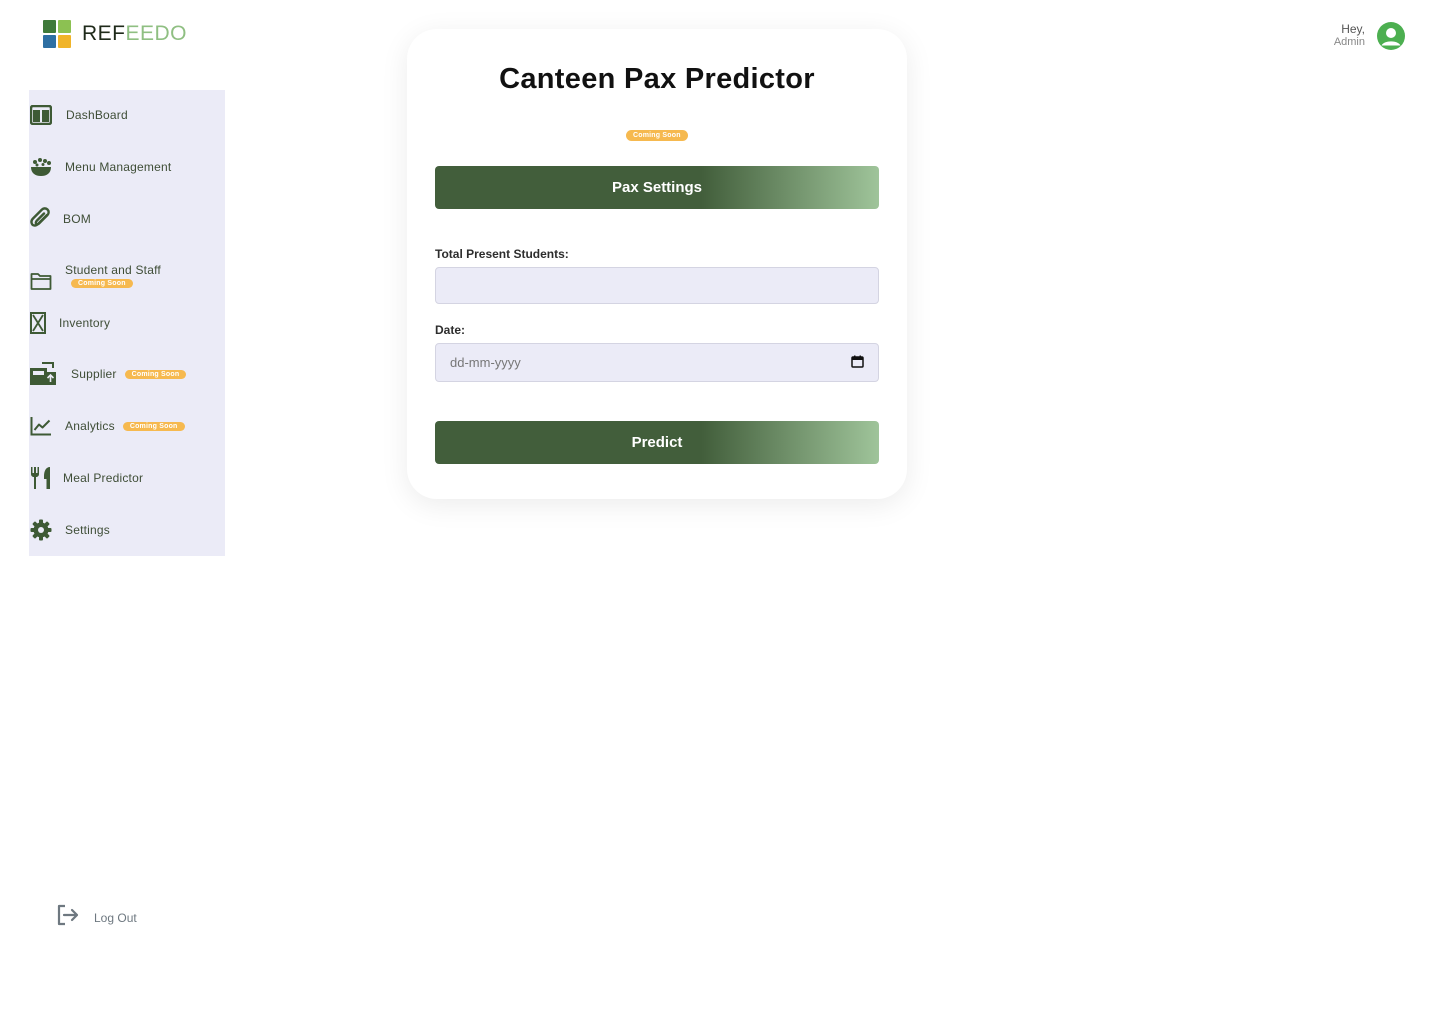 The image size is (1440, 1024). Describe the element at coordinates (1349, 42) in the screenshot. I see `user-role: Admin` at that location.